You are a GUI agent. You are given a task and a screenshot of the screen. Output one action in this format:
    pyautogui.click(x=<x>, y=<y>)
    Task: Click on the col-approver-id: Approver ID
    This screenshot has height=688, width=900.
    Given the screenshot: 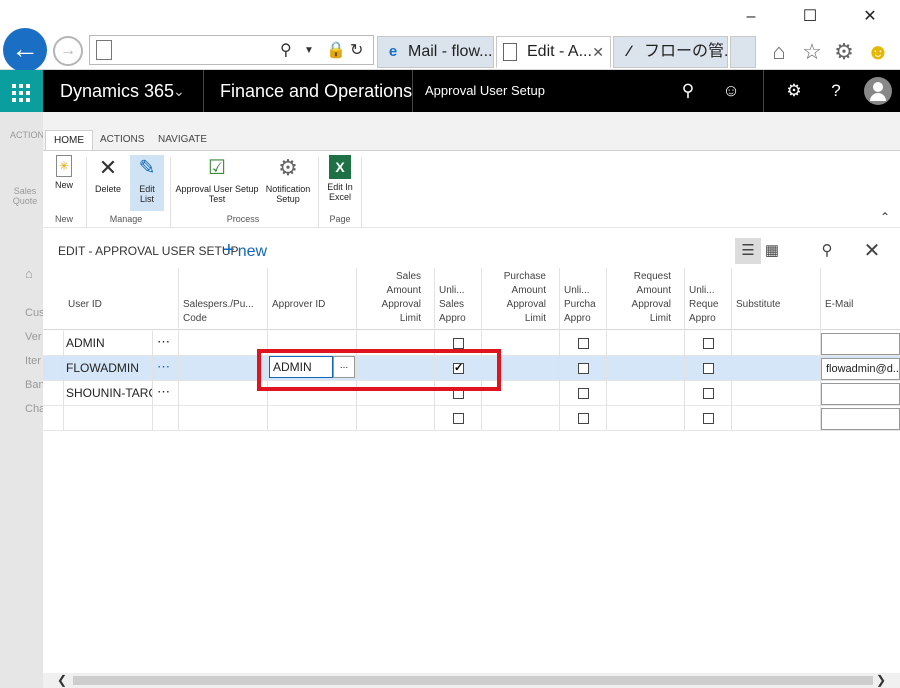 What is the action you would take?
    pyautogui.click(x=298, y=305)
    